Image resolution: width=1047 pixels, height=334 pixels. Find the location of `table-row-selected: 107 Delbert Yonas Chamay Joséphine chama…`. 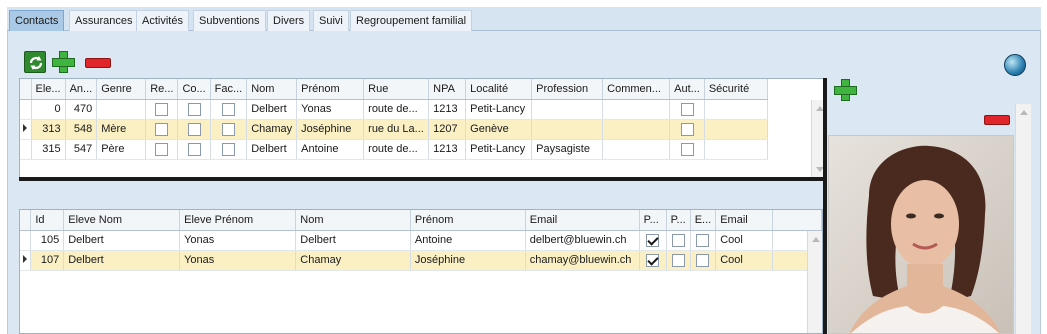

table-row-selected: 107 Delbert Yonas Chamay Joséphine chama… is located at coordinates (421, 260).